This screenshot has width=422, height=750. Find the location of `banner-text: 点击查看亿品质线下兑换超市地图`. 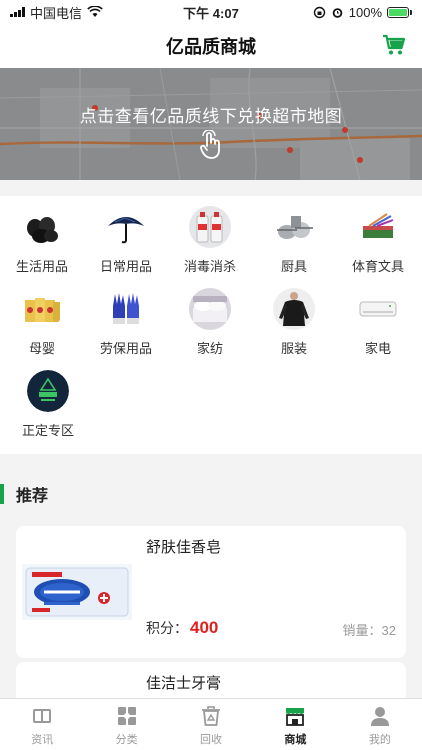

banner-text: 点击查看亿品质线下兑换超市地图 is located at coordinates (211, 116).